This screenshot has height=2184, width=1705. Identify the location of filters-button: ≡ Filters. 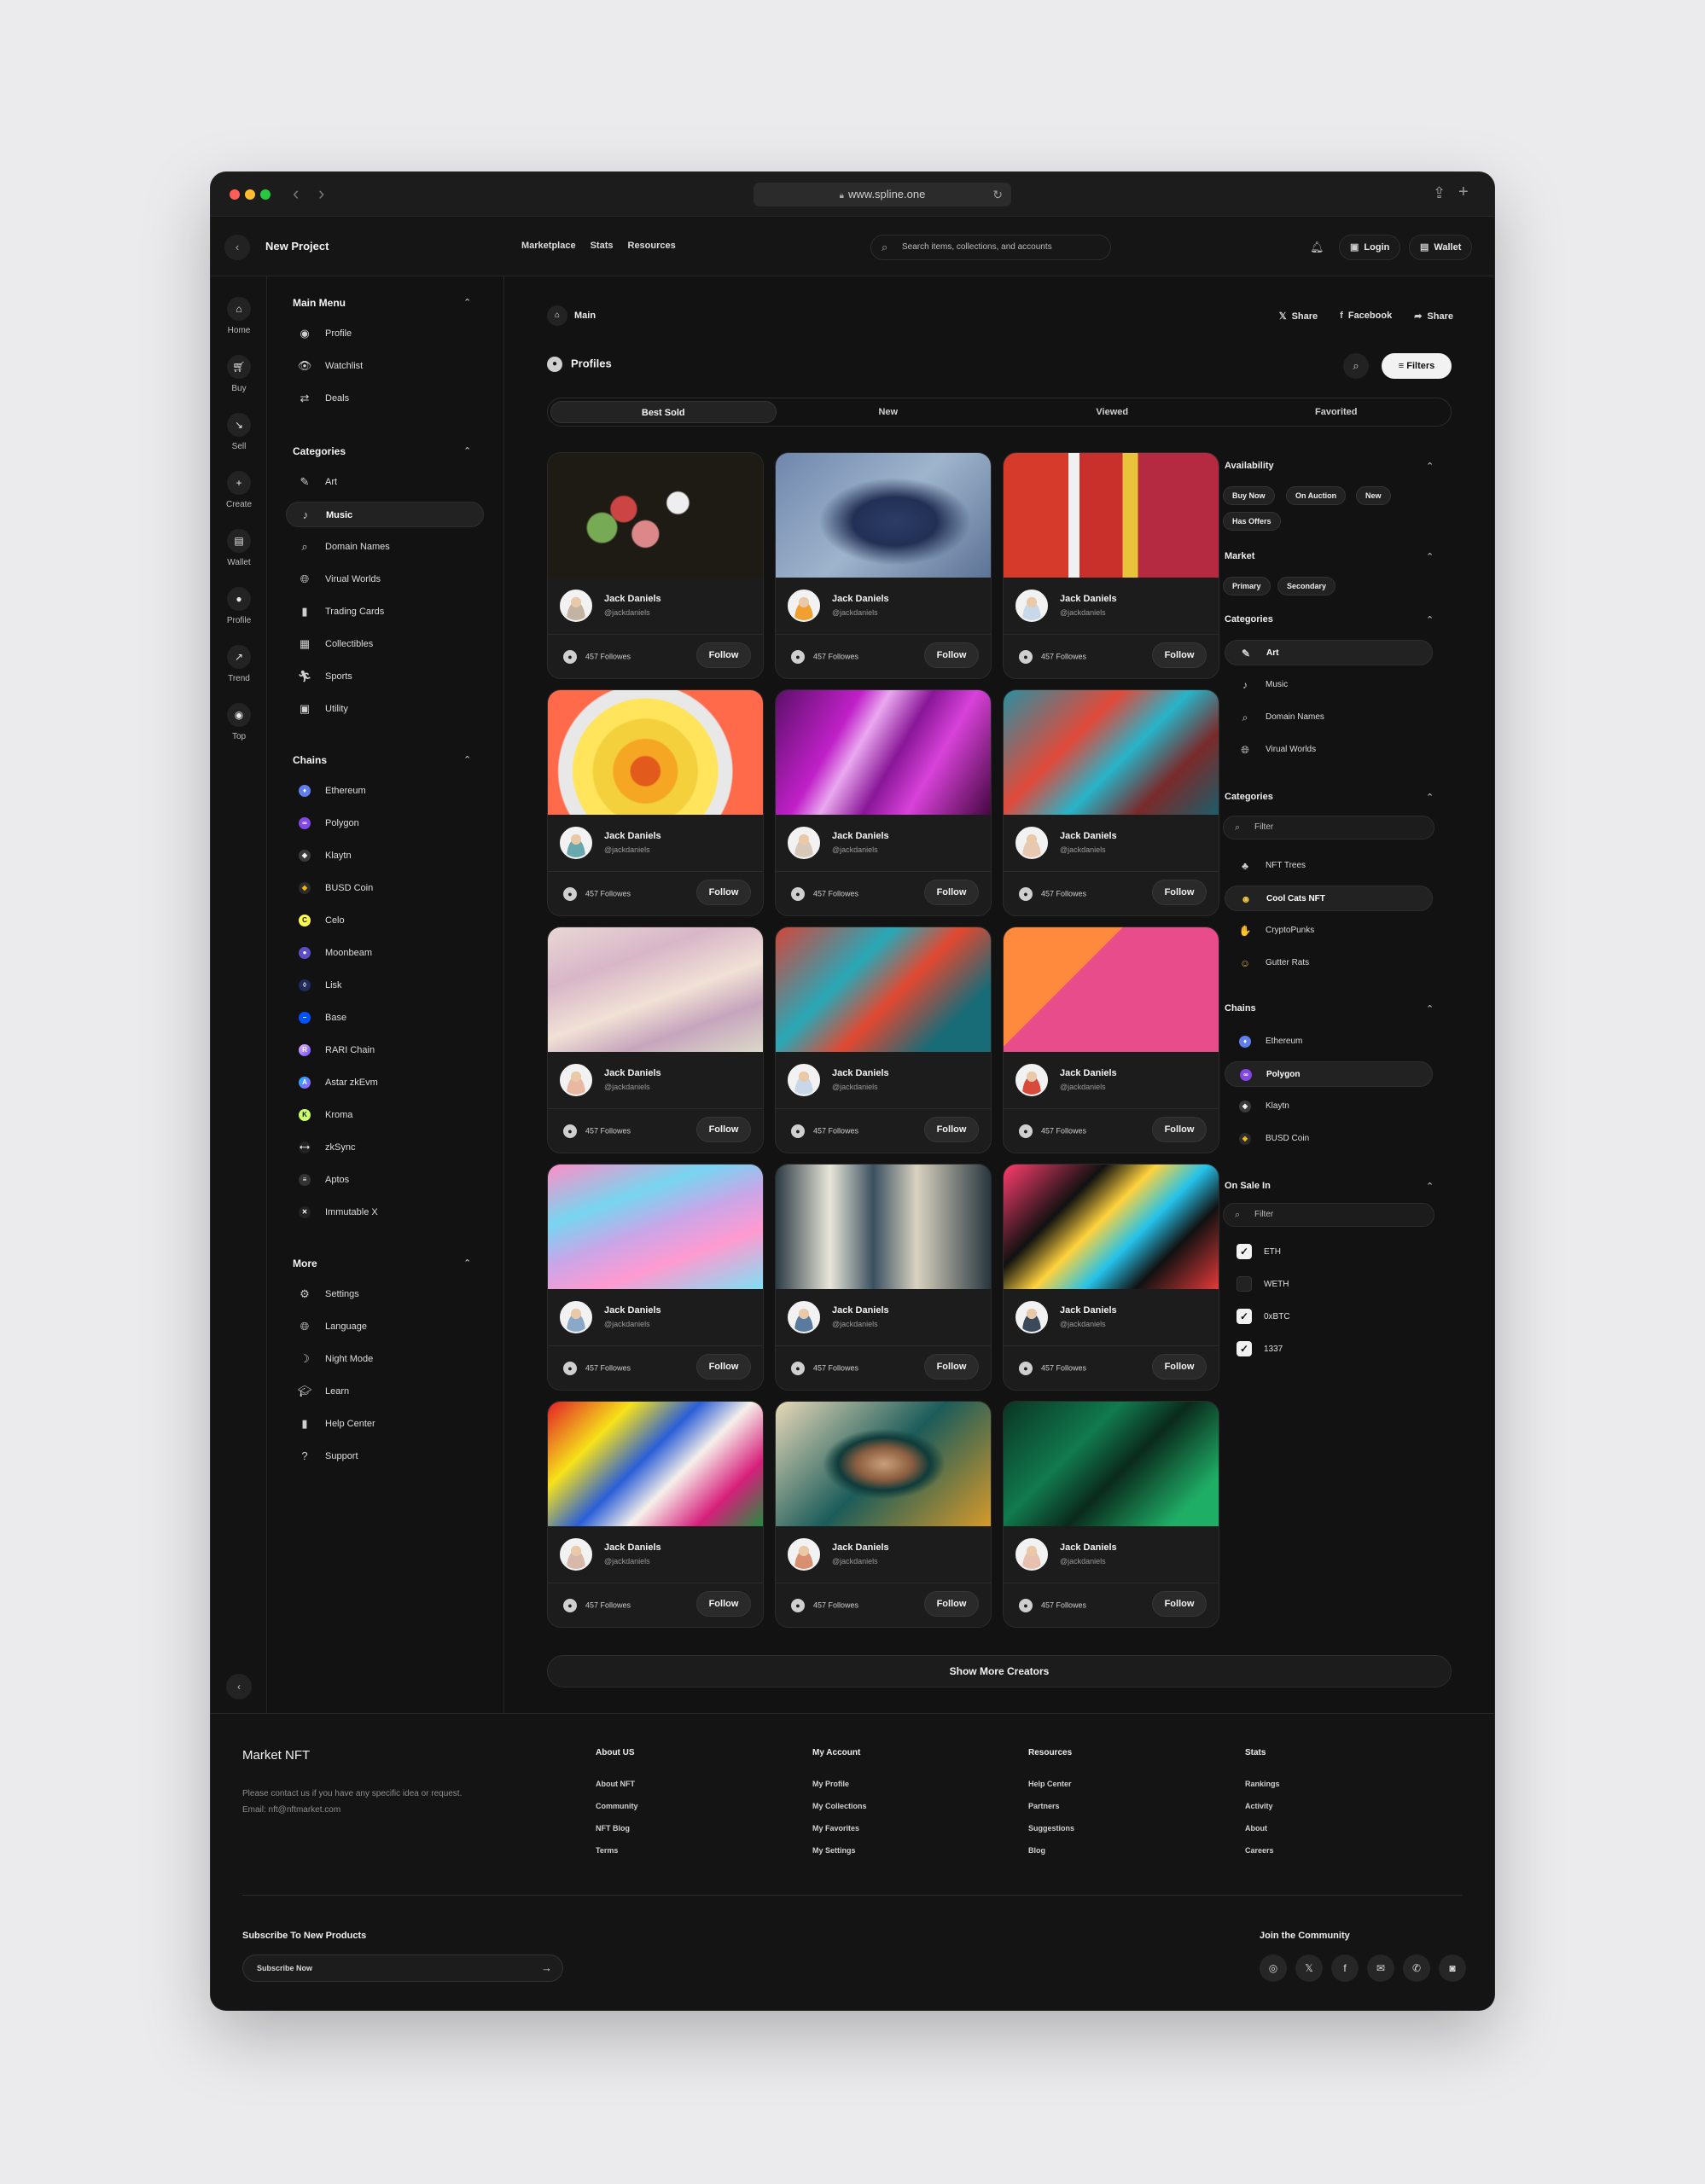
(1417, 366).